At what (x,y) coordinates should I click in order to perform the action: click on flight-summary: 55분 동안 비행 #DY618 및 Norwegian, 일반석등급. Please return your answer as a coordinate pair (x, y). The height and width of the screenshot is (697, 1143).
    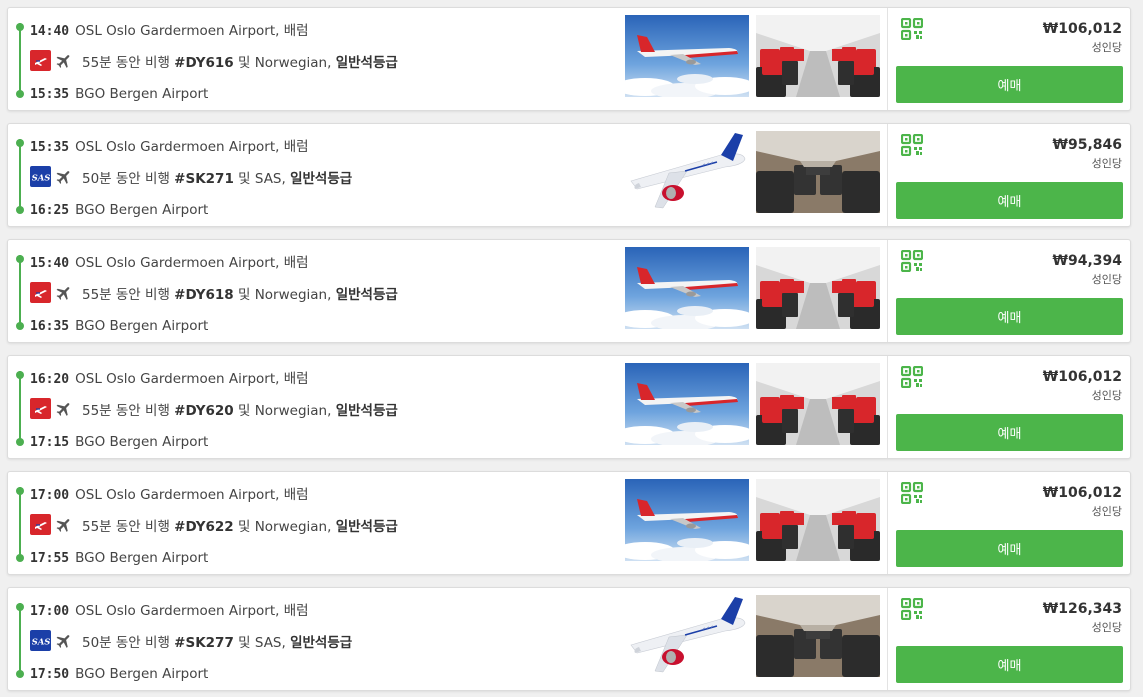
    Looking at the image, I should click on (240, 293).